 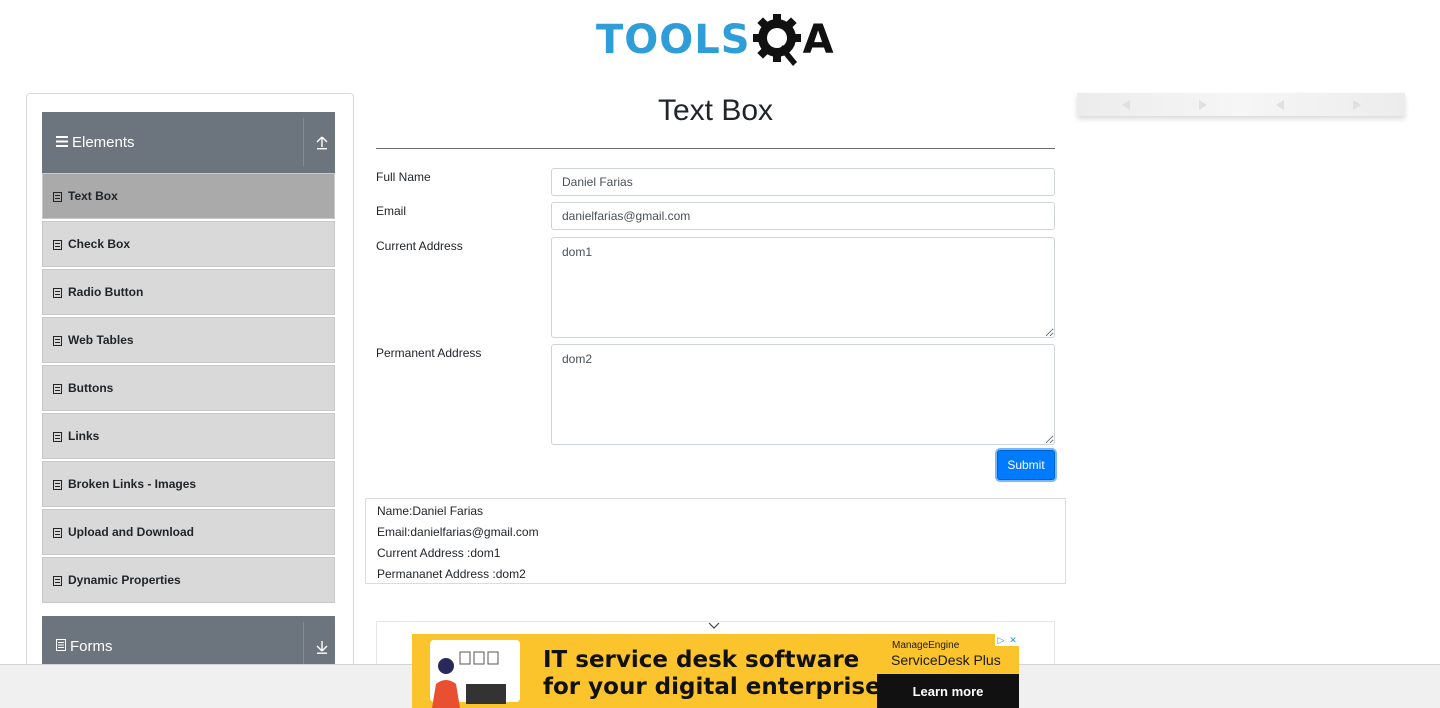 What do you see at coordinates (124, 580) in the screenshot?
I see `sidebar-item-label: Dynamic Properties` at bounding box center [124, 580].